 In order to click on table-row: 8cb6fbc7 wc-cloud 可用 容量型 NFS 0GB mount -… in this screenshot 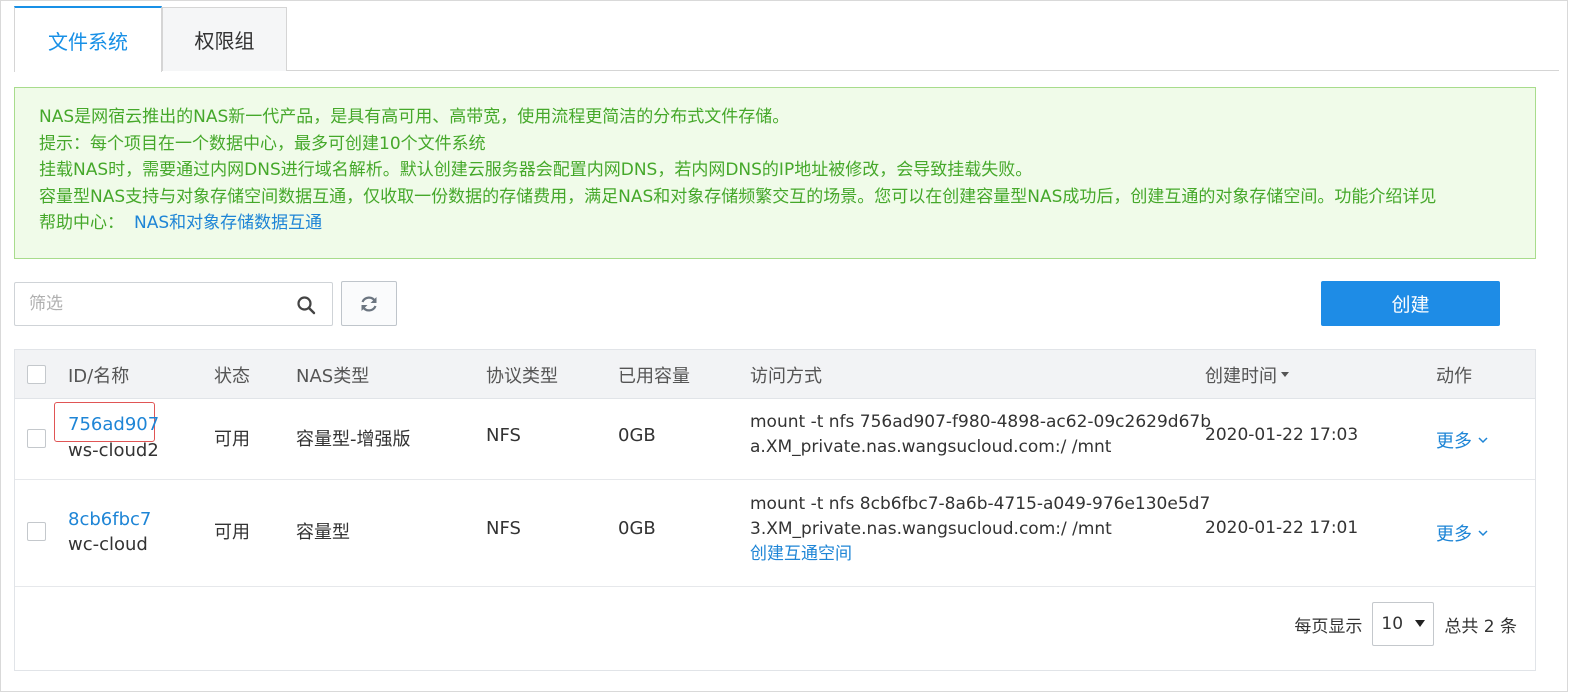, I will do `click(775, 533)`.